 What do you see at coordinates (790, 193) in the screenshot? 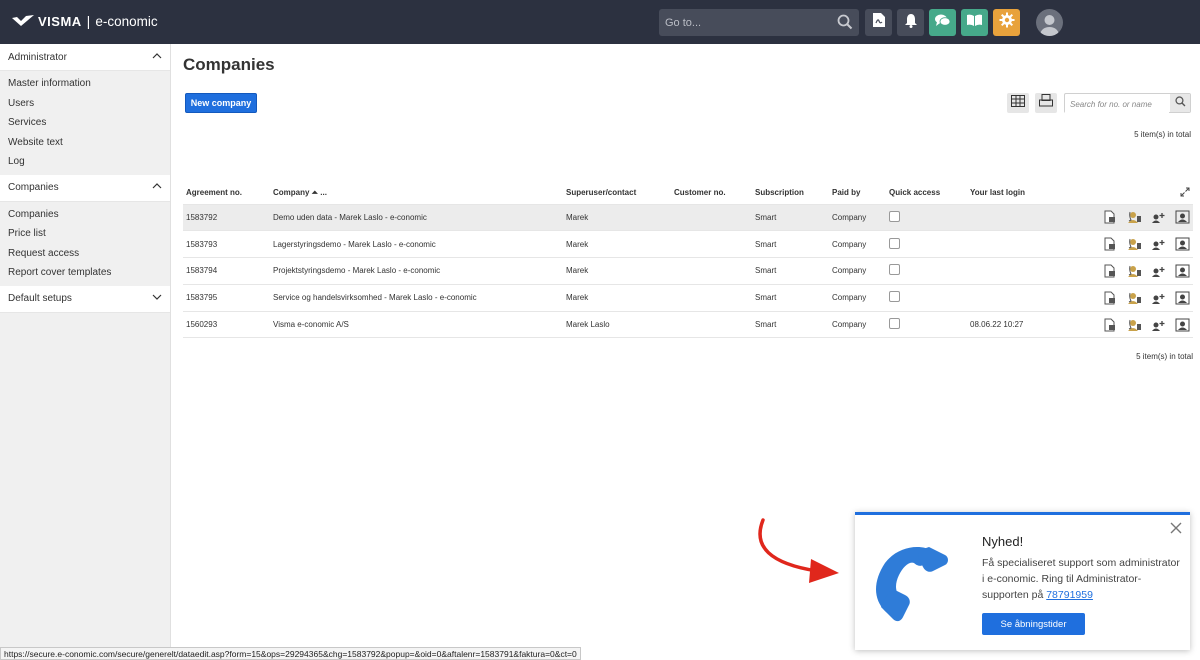
I see `column-header-subscription: Subscription` at bounding box center [790, 193].